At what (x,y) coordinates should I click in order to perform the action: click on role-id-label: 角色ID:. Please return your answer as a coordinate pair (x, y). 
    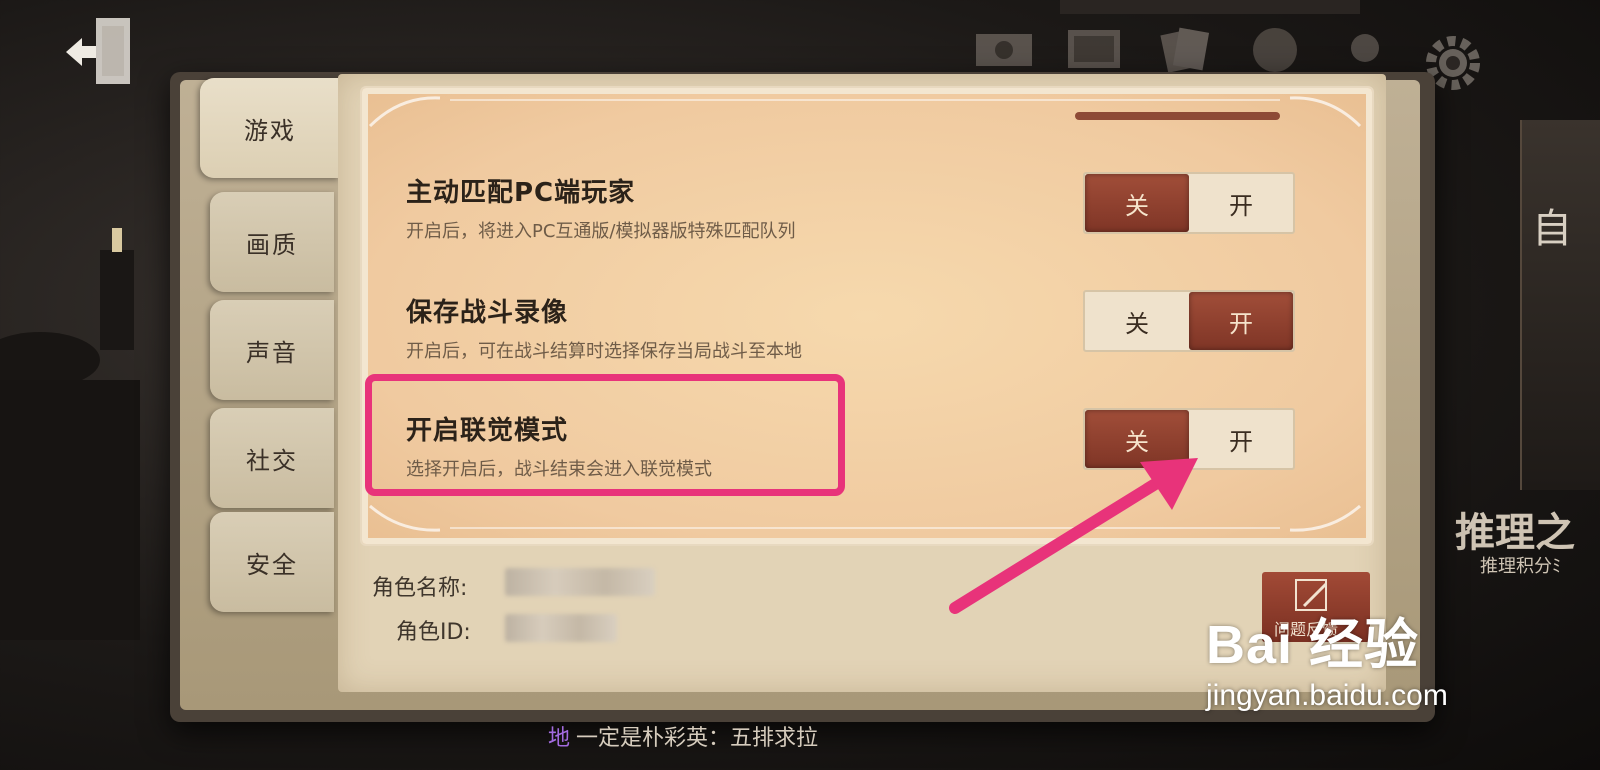
    Looking at the image, I should click on (433, 632).